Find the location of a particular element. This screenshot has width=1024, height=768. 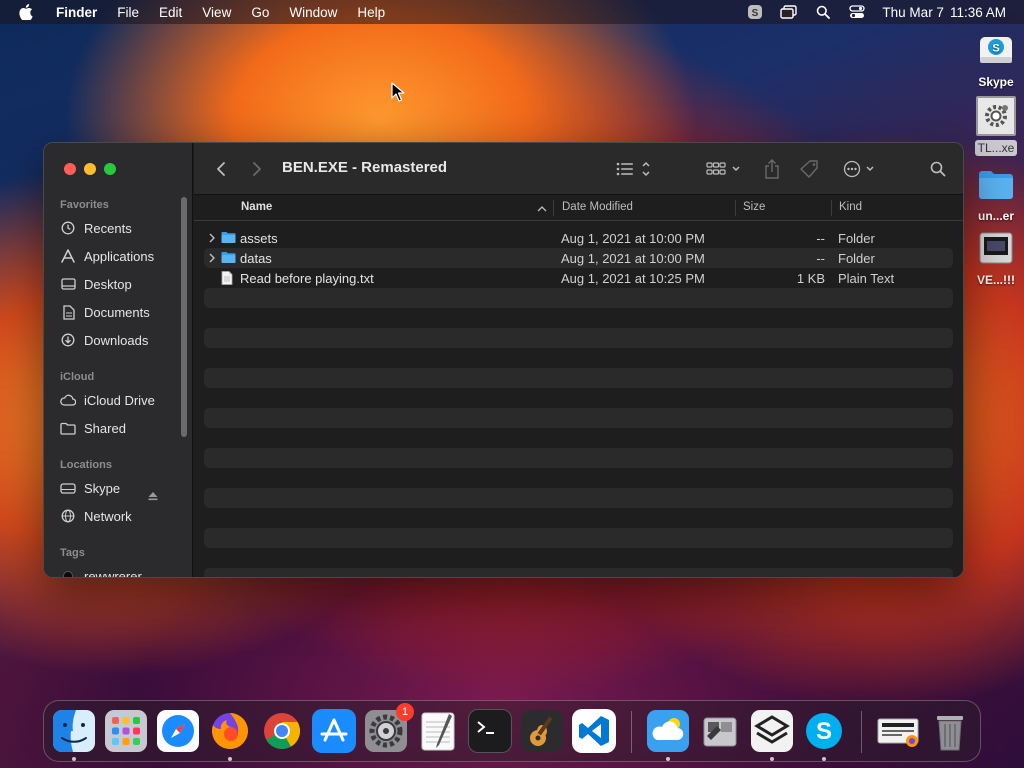

dock-app-app-store is located at coordinates (334, 731).